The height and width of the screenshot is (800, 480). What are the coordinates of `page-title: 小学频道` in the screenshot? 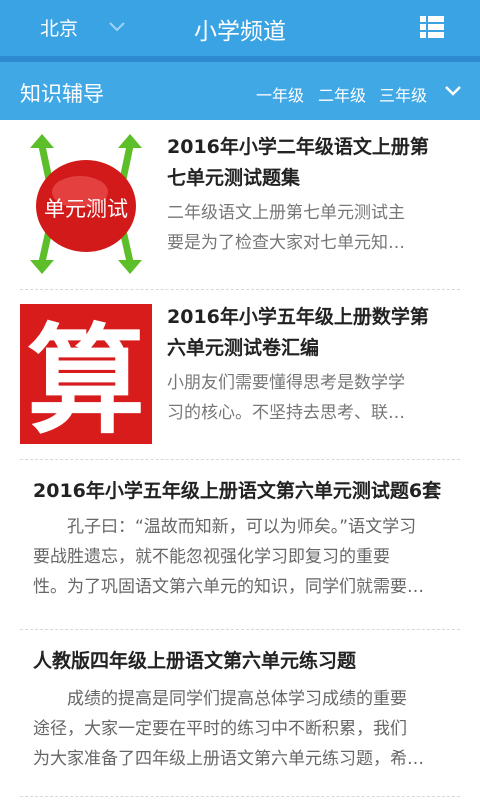 It's located at (240, 32).